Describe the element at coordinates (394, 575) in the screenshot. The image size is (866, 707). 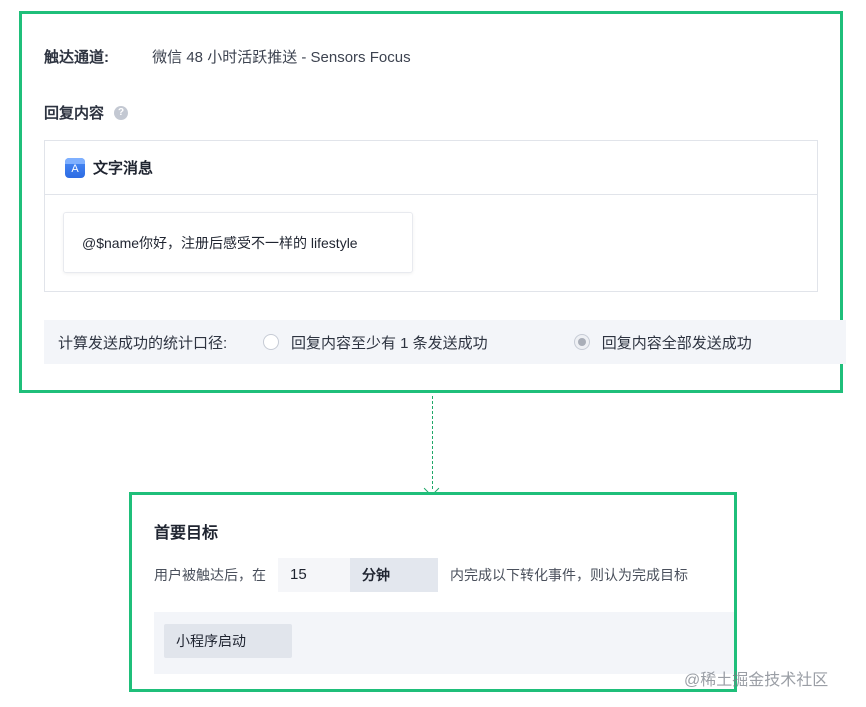
I see `time-unit-select: 分钟` at that location.